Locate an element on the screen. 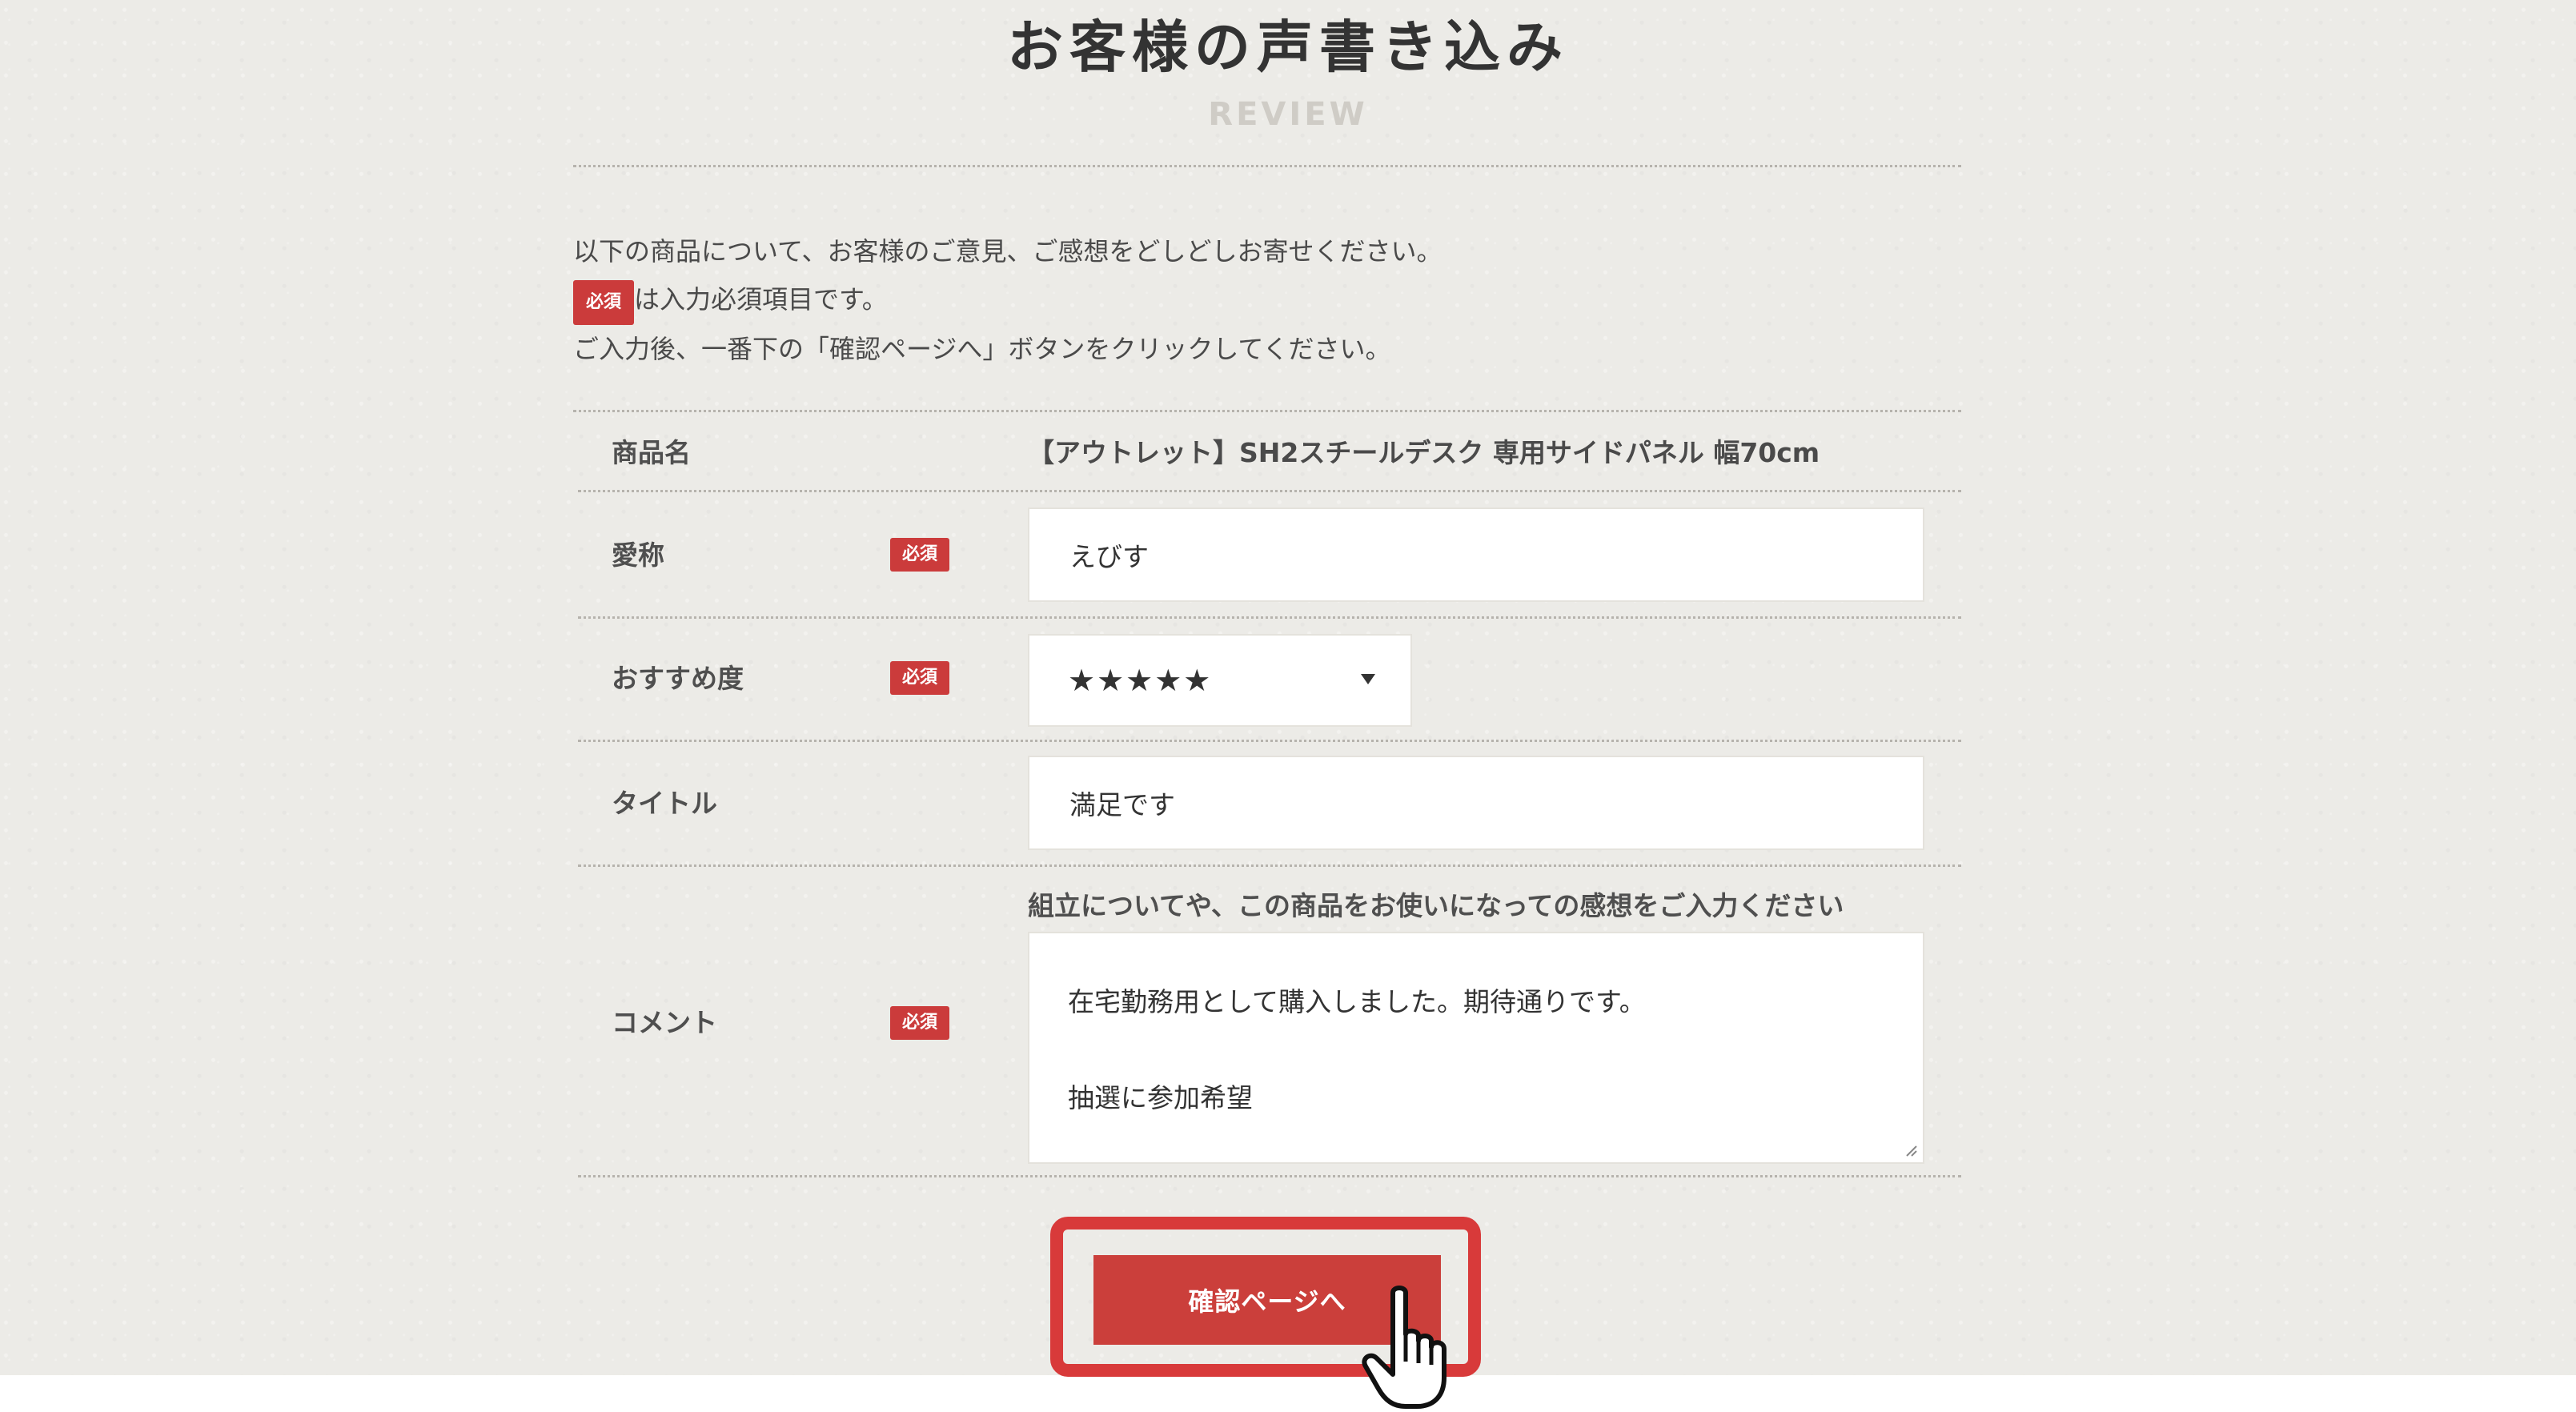 The height and width of the screenshot is (1412, 2576). page-title: お客様の声書き込み is located at coordinates (1288, 47).